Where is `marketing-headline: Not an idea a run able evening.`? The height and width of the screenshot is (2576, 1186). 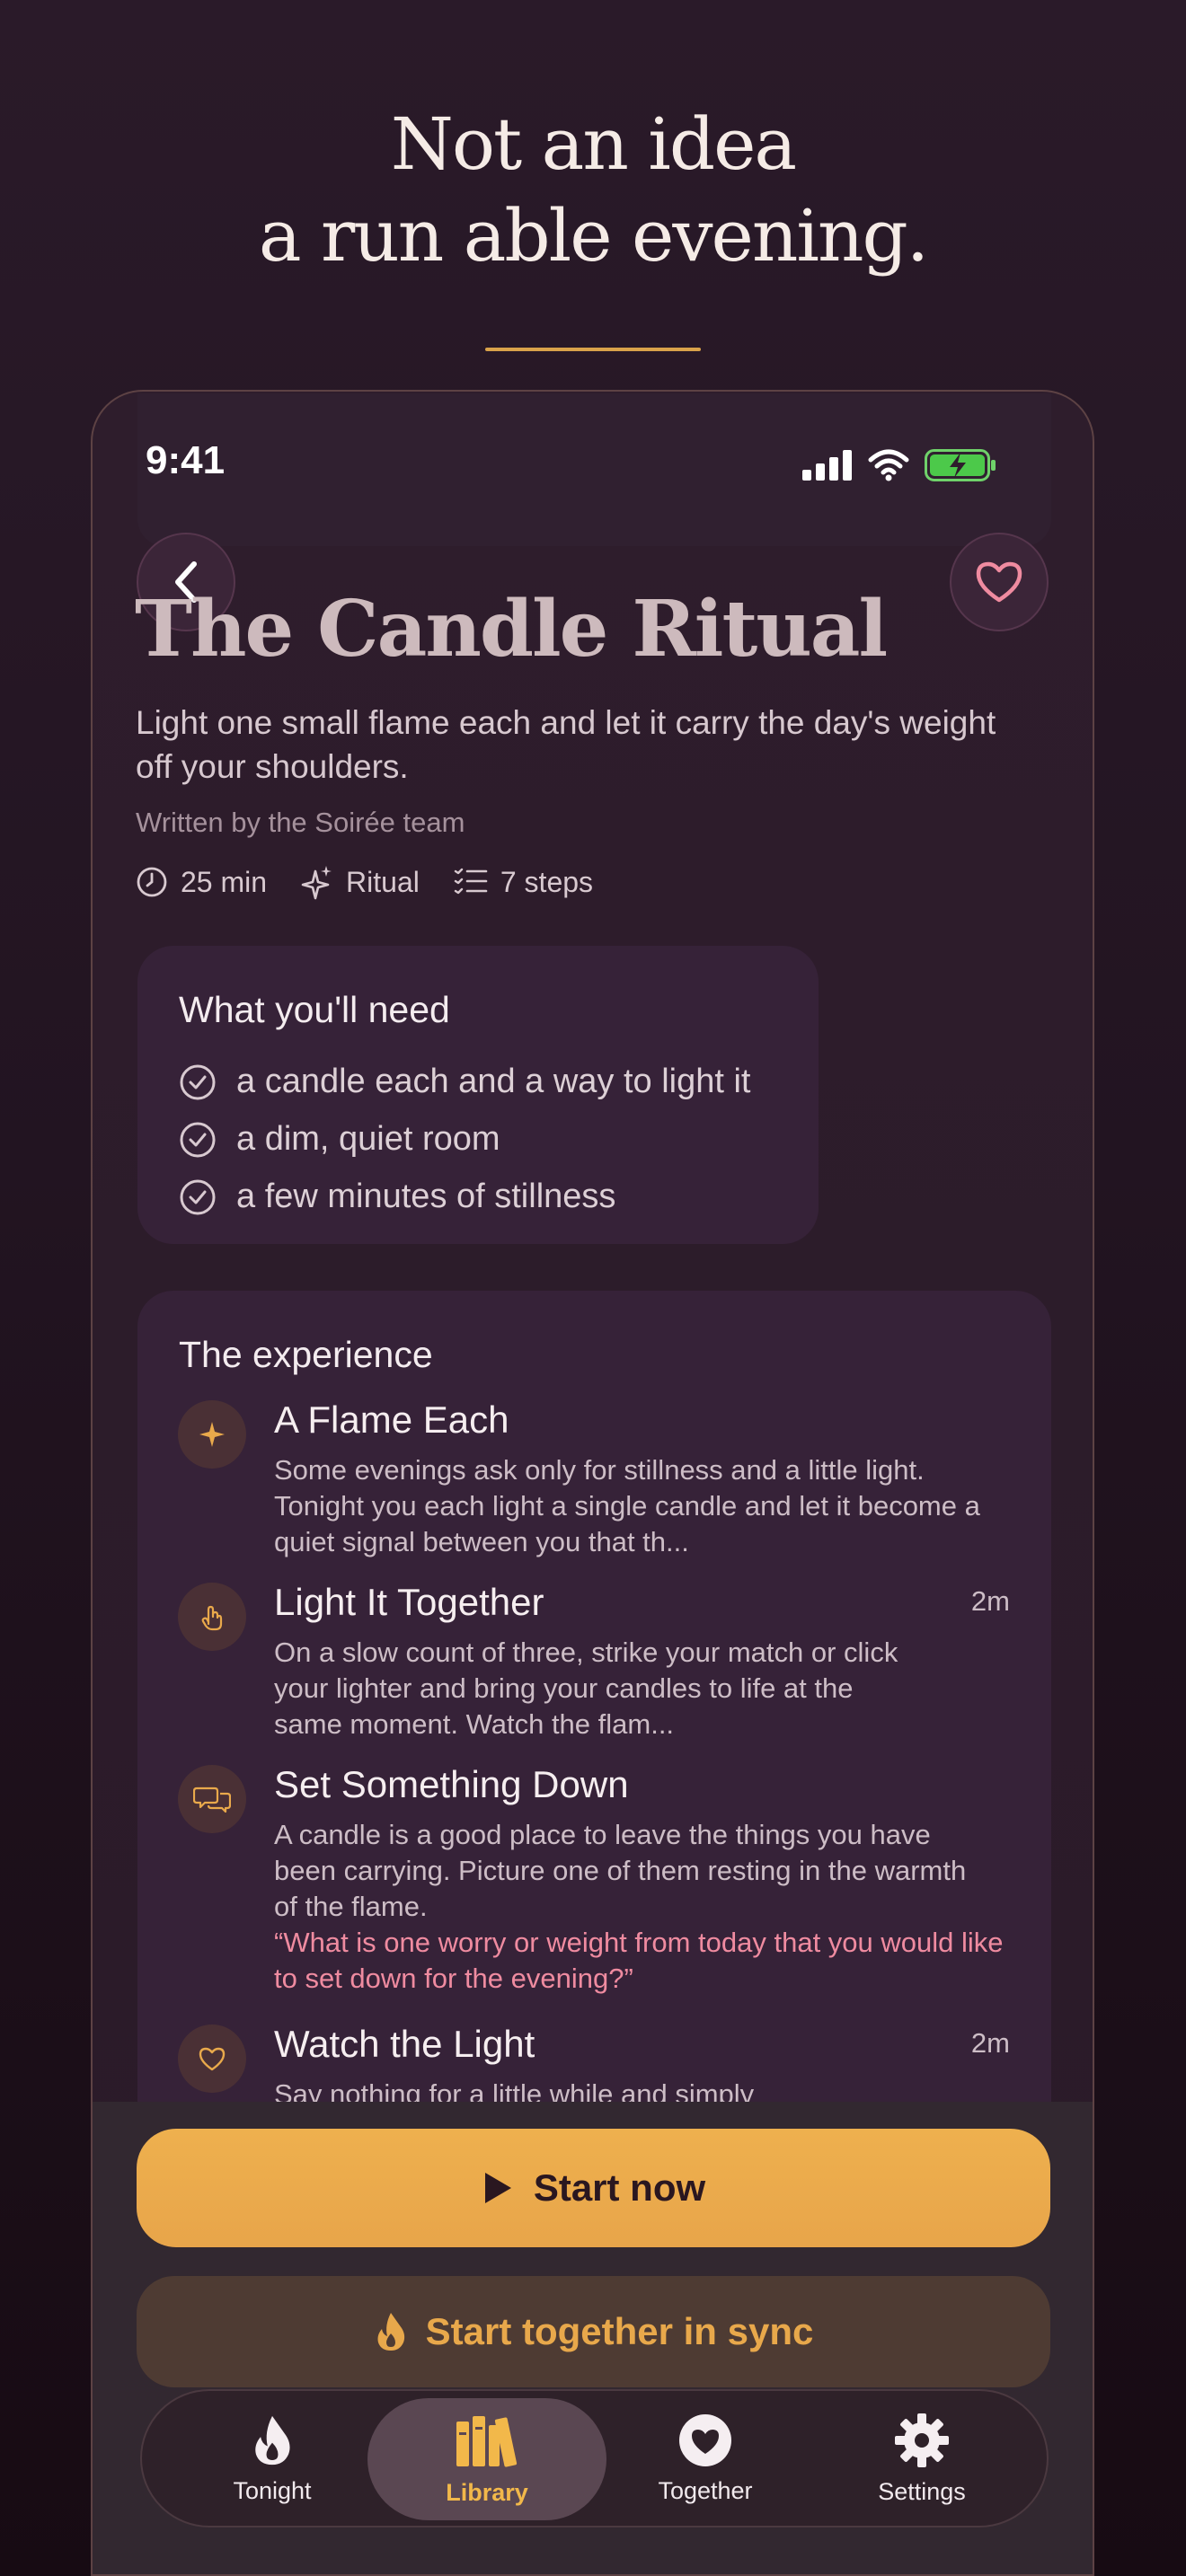
marketing-headline: Not an idea a run able evening. is located at coordinates (593, 190).